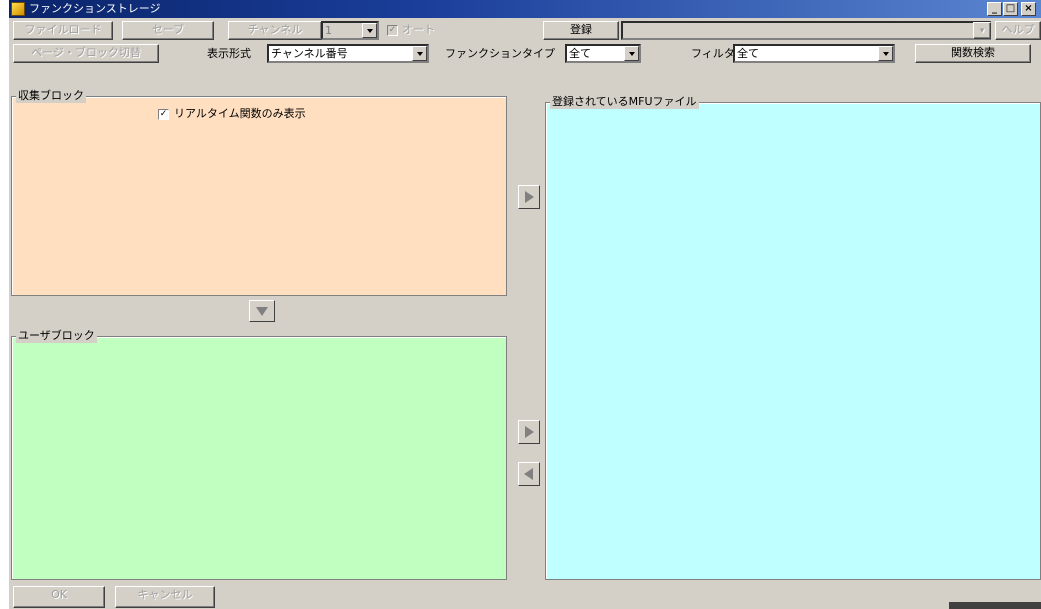 This screenshot has height=609, width=1041. Describe the element at coordinates (95, 8) in the screenshot. I see `window-title: ファンクションストレージ` at that location.